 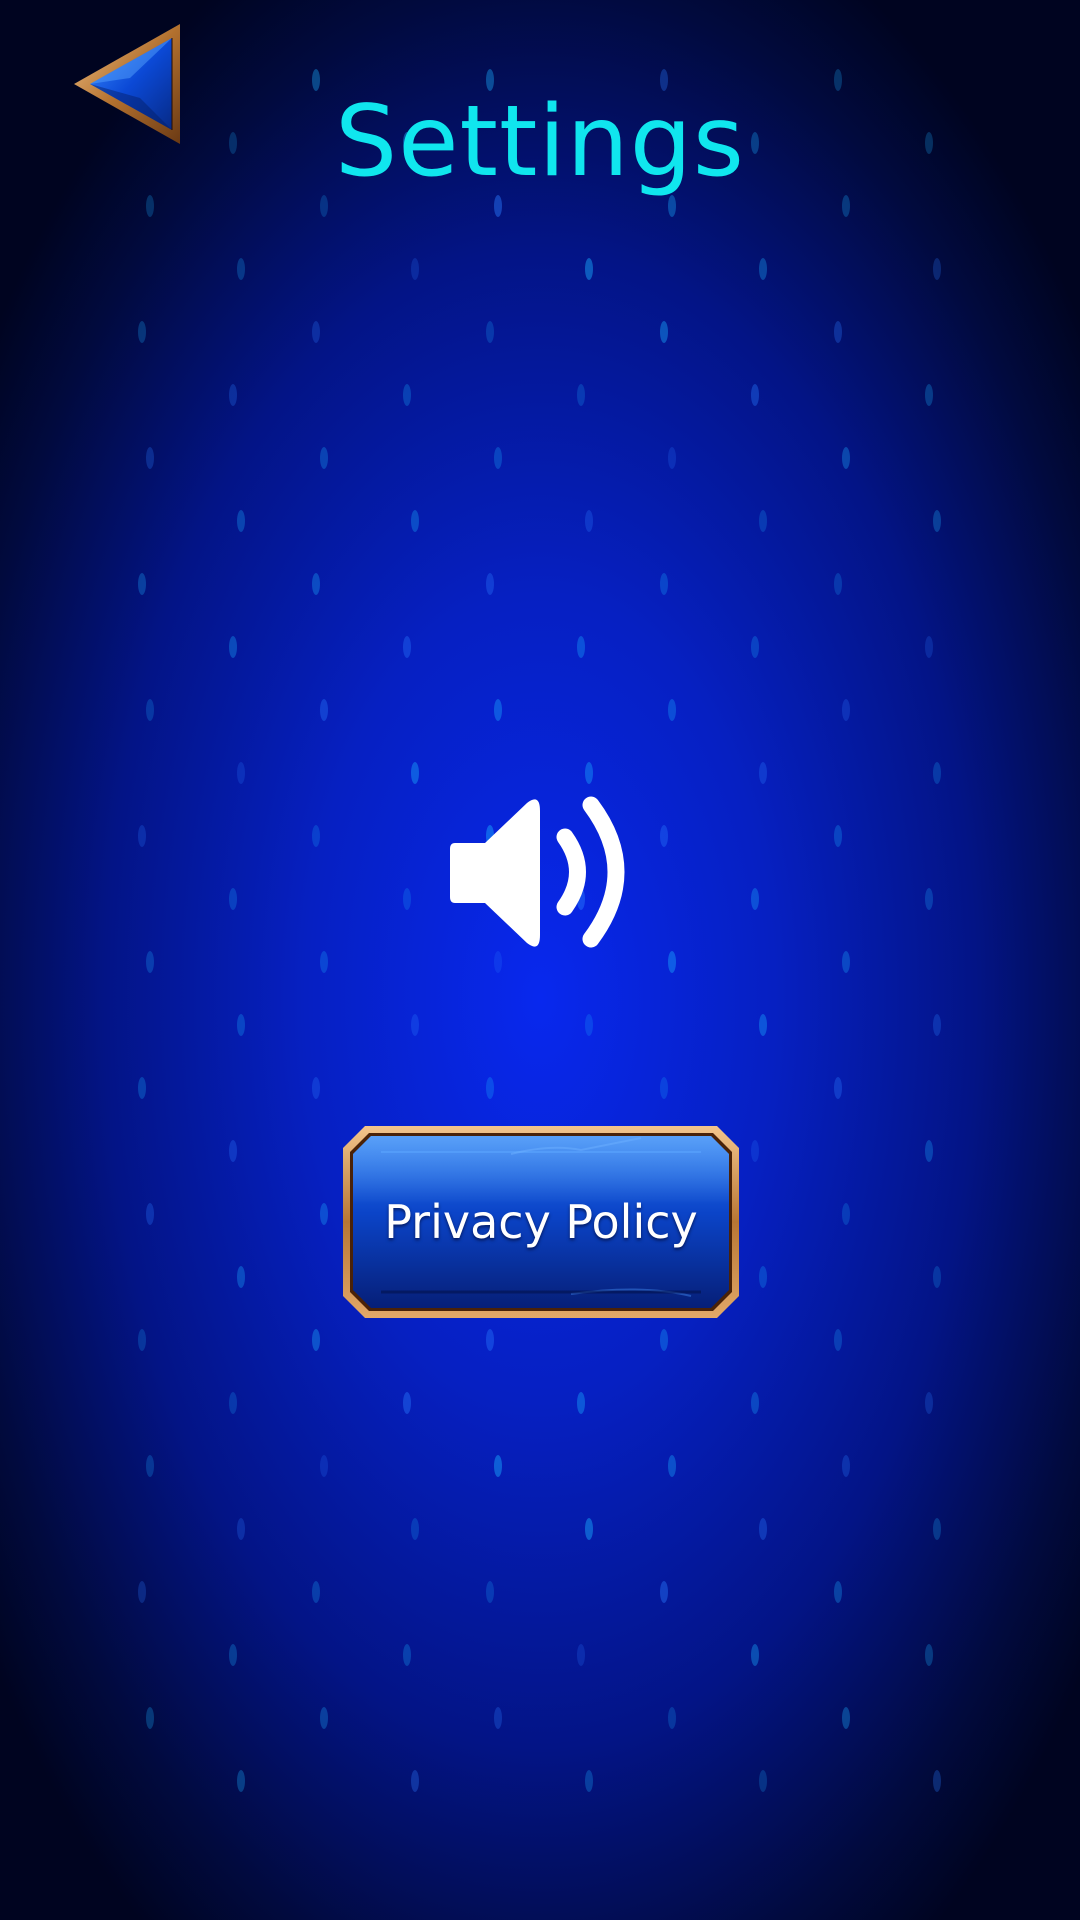 I want to click on privacy-policy-label: Privacy Policy, so click(x=541, y=1222).